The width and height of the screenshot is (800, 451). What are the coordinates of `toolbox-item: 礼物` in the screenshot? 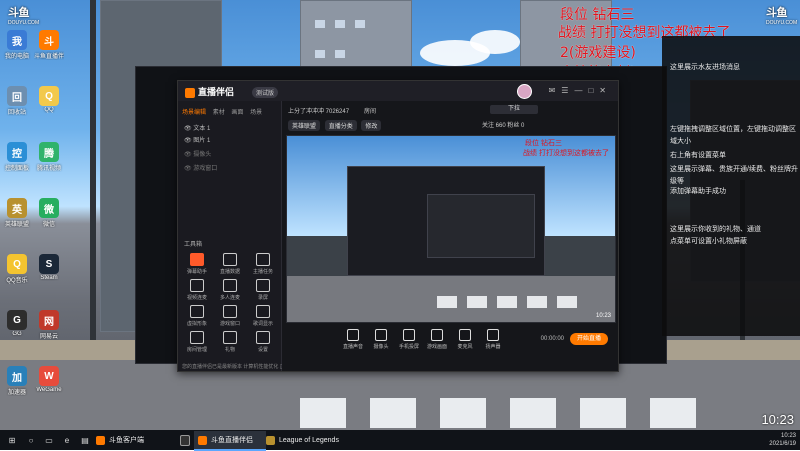 It's located at (230, 342).